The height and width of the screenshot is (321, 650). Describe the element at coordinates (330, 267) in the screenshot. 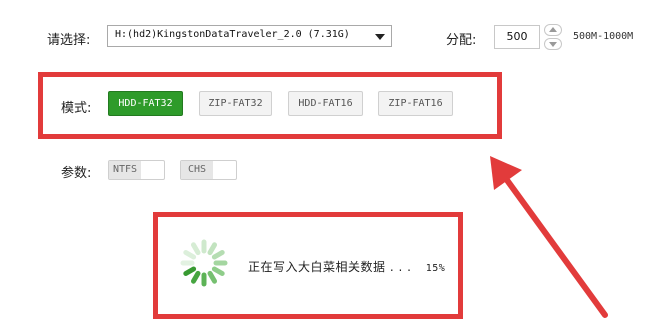

I see `progress-status-text: 正在写入大白菜相关数据 . . .` at that location.